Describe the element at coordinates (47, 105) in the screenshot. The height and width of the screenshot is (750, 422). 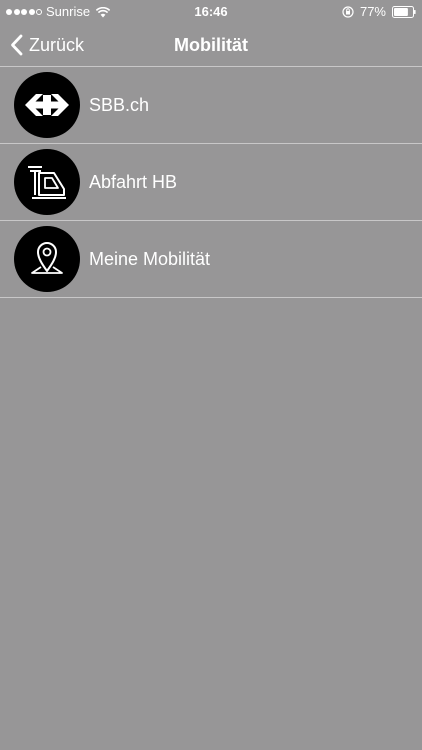
I see `sbb-logo-icon` at that location.